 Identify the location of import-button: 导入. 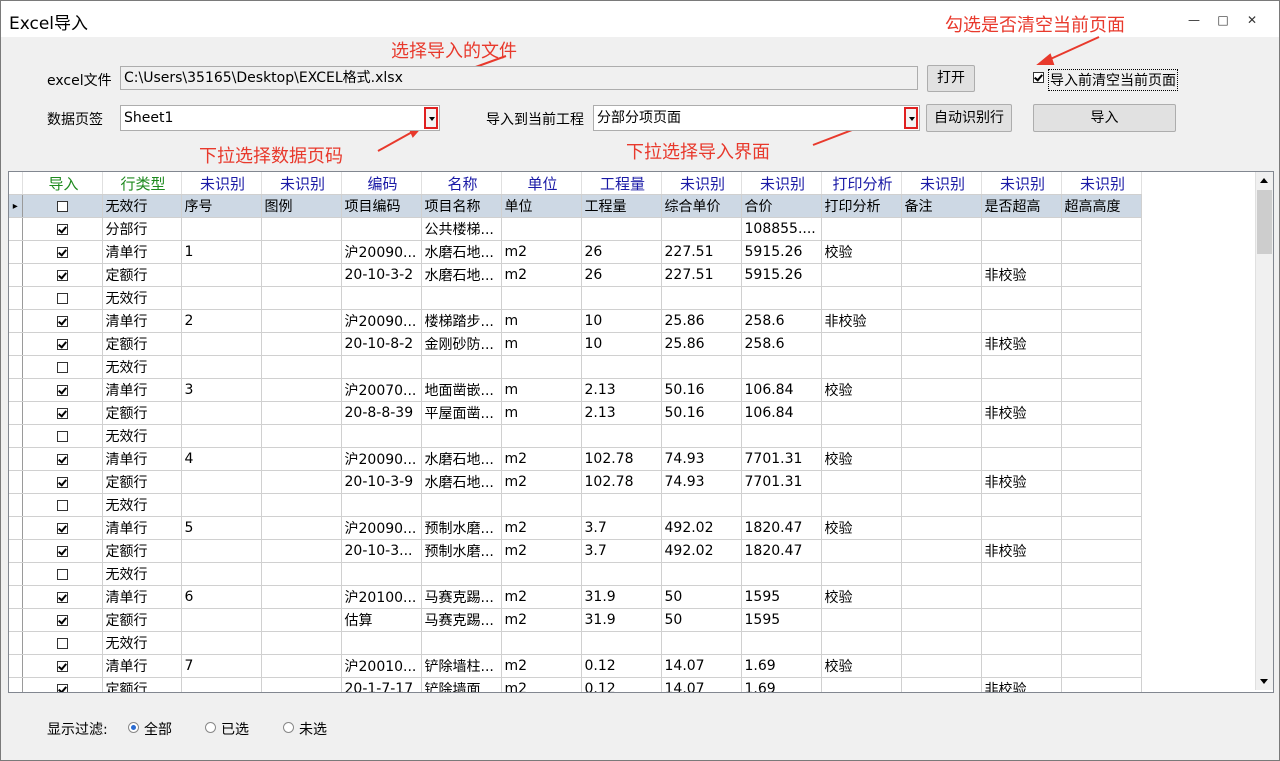
(1104, 118).